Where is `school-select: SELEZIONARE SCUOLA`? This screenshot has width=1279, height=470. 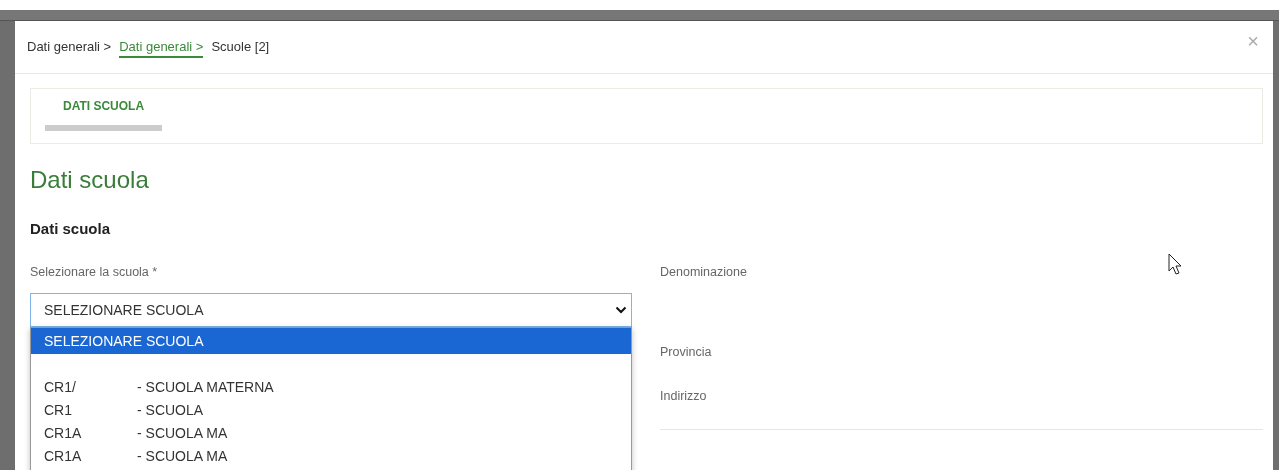
school-select: SELEZIONARE SCUOLA is located at coordinates (331, 310).